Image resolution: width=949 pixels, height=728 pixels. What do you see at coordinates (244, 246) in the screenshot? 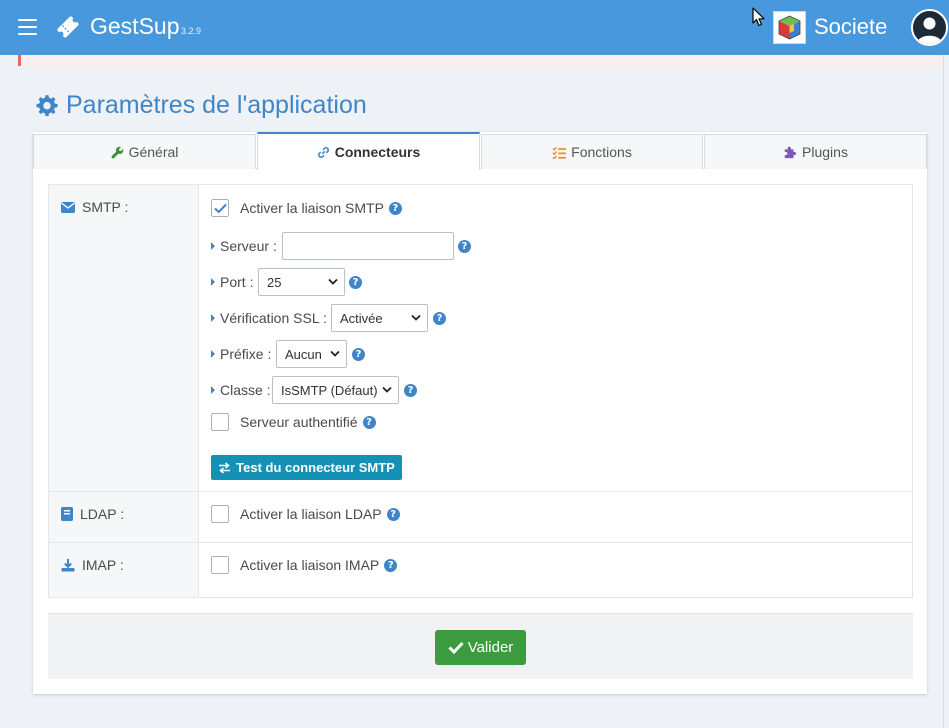
I see `smtp-server-label: Serveur :` at bounding box center [244, 246].